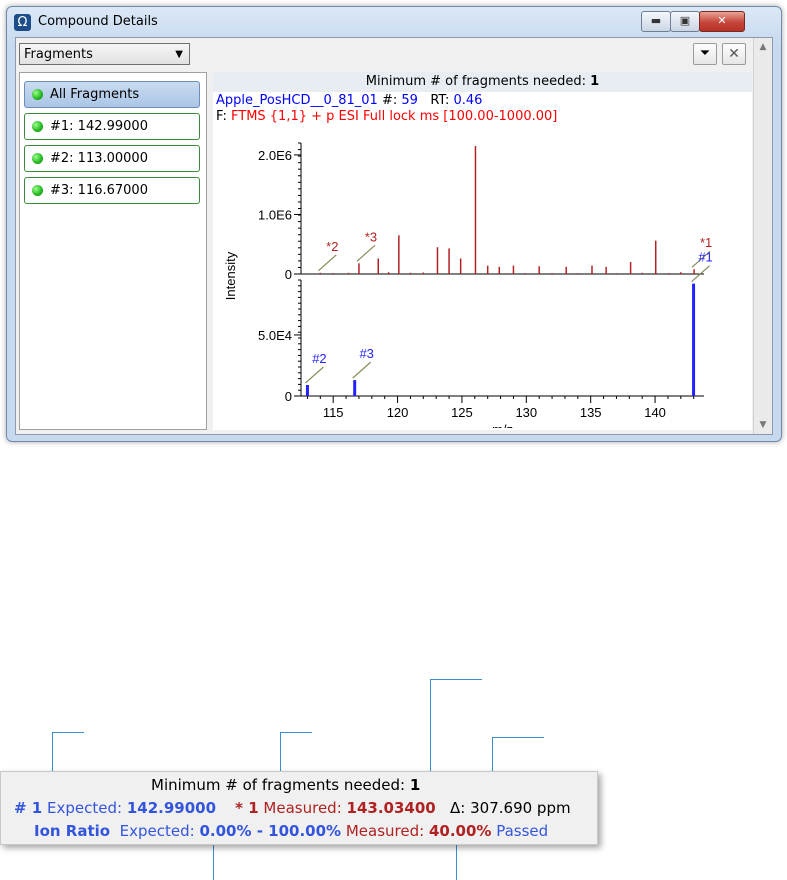  What do you see at coordinates (526, 412) in the screenshot?
I see `x-tick-label: 130` at bounding box center [526, 412].